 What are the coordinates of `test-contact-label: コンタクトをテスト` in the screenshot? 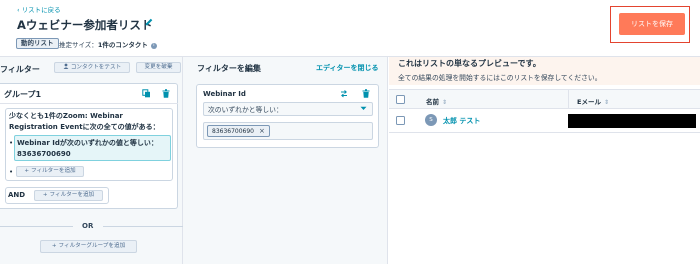 It's located at (96, 67).